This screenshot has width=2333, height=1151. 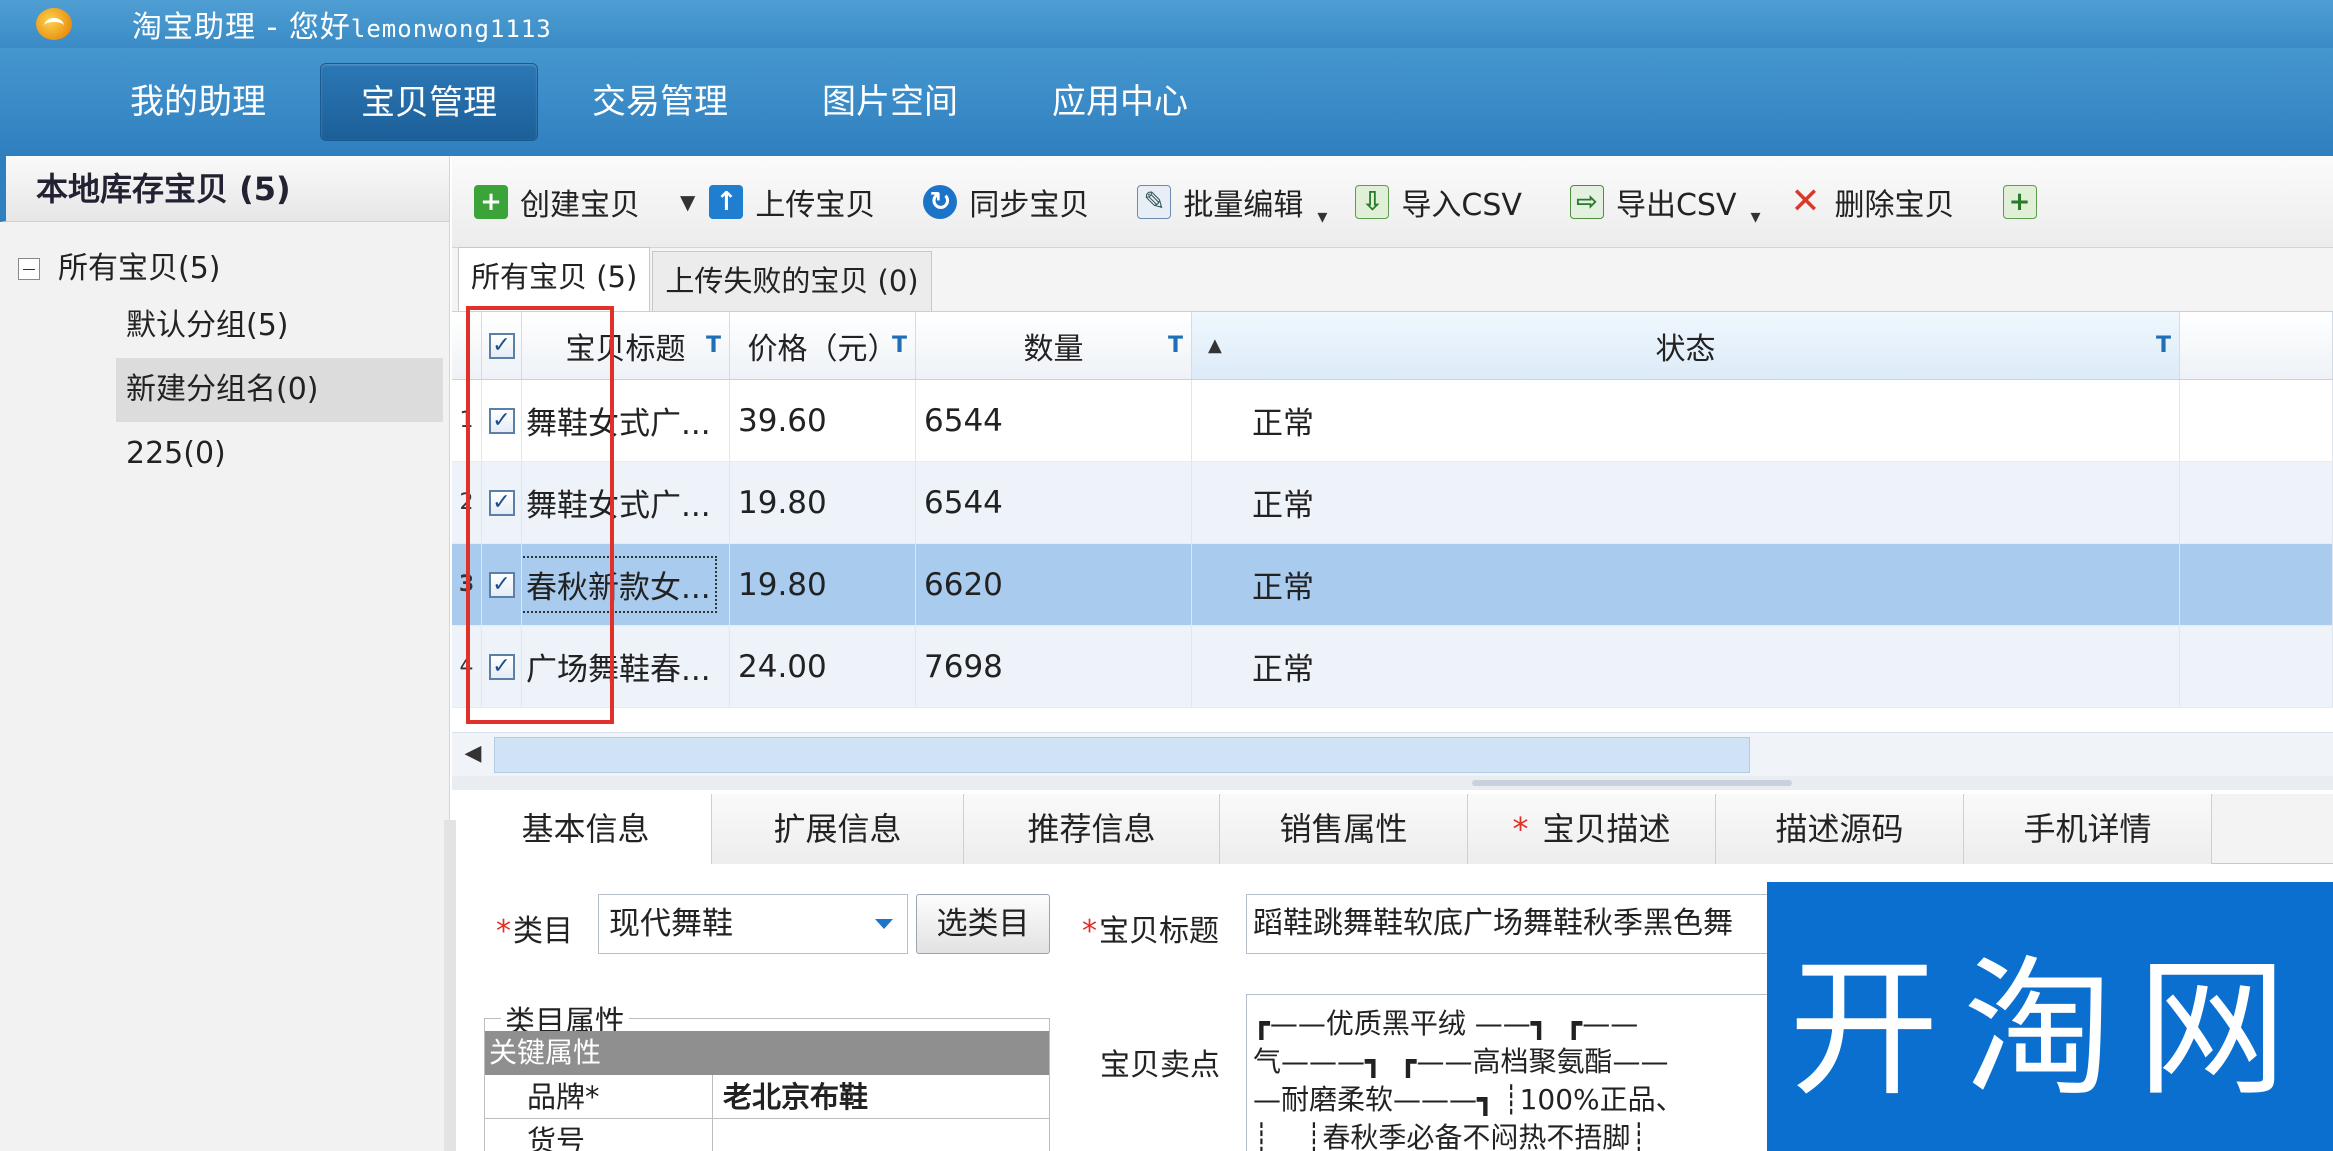 I want to click on detail-tabs: 基本信息 扩展信息 推荐信息 销售属性 * 宝贝描述 描述源码 手机详情, so click(x=1396, y=829).